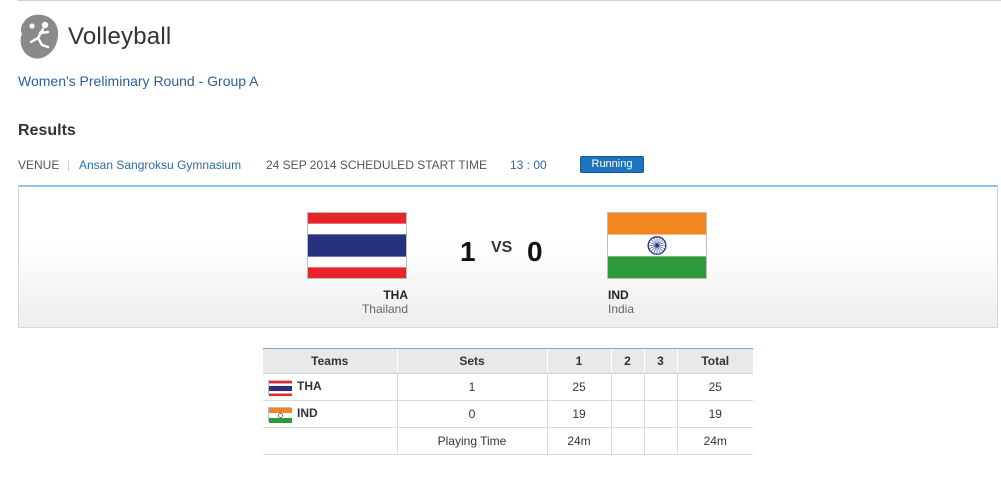  What do you see at coordinates (578, 387) in the screenshot?
I see `set1-cell: 25` at bounding box center [578, 387].